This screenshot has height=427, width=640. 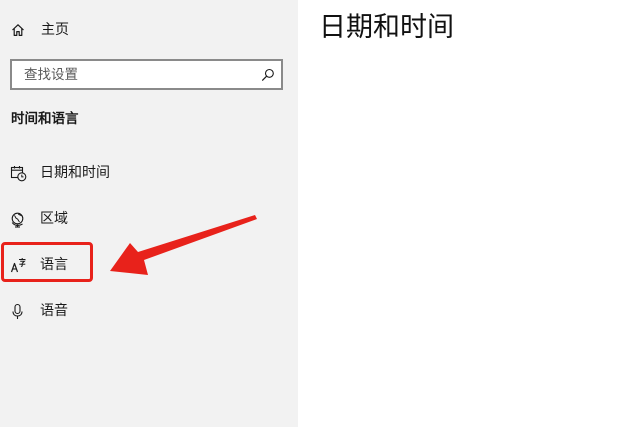 I want to click on annotation-arrow, so click(x=183, y=245).